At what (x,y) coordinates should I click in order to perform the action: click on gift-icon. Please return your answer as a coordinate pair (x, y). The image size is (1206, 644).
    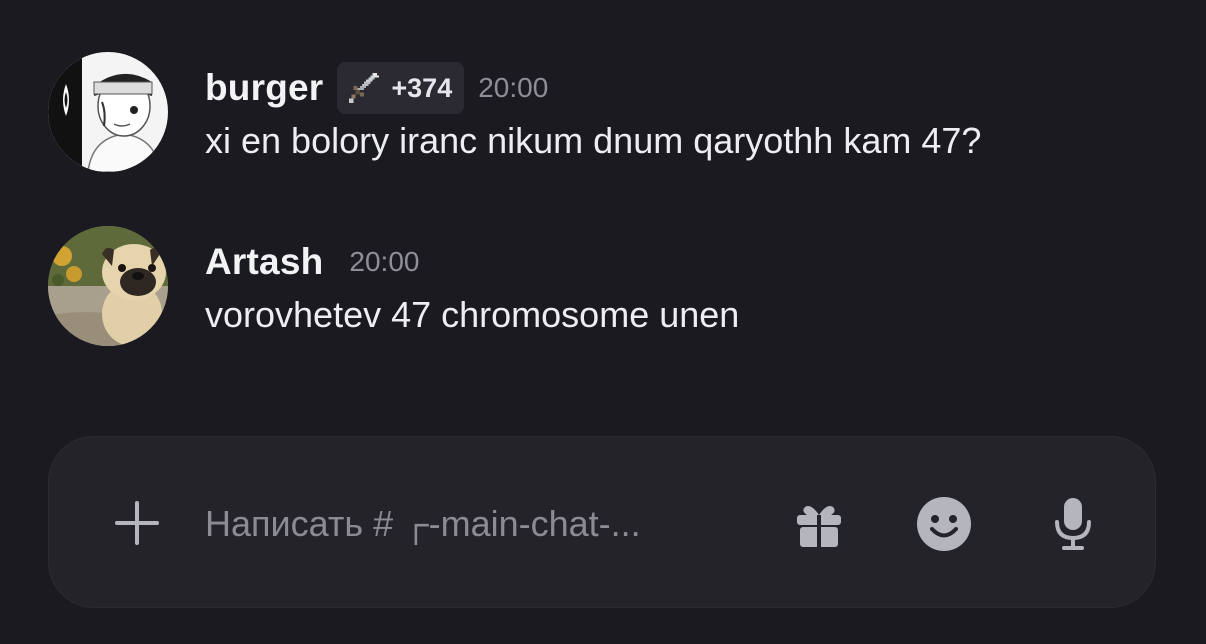
    Looking at the image, I should click on (819, 526).